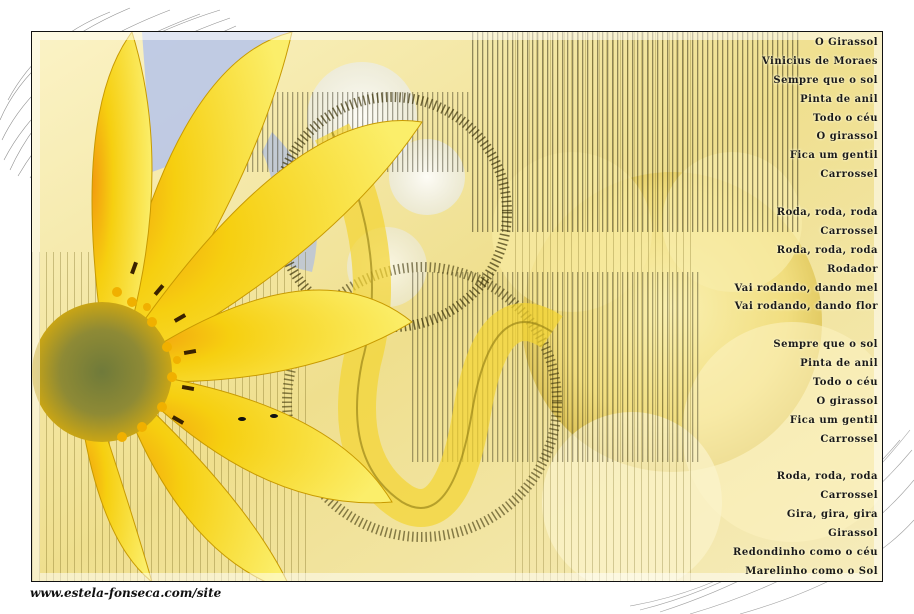 This screenshot has height=614, width=914. What do you see at coordinates (811, 571) in the screenshot?
I see `poem-line: Marelinho como o Sol` at bounding box center [811, 571].